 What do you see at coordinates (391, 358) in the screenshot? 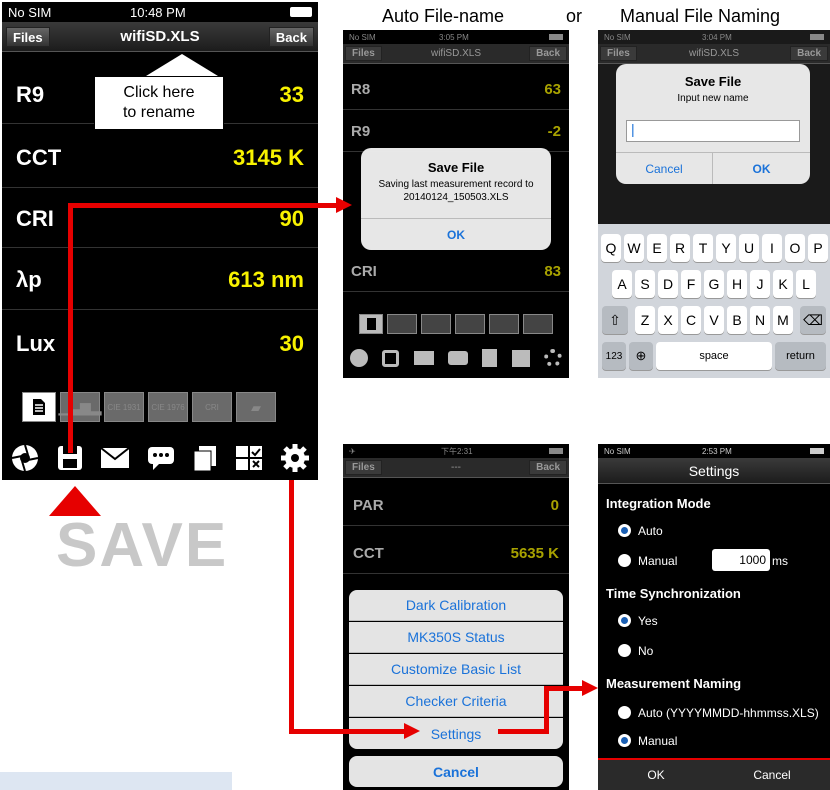
I see `save-icon` at bounding box center [391, 358].